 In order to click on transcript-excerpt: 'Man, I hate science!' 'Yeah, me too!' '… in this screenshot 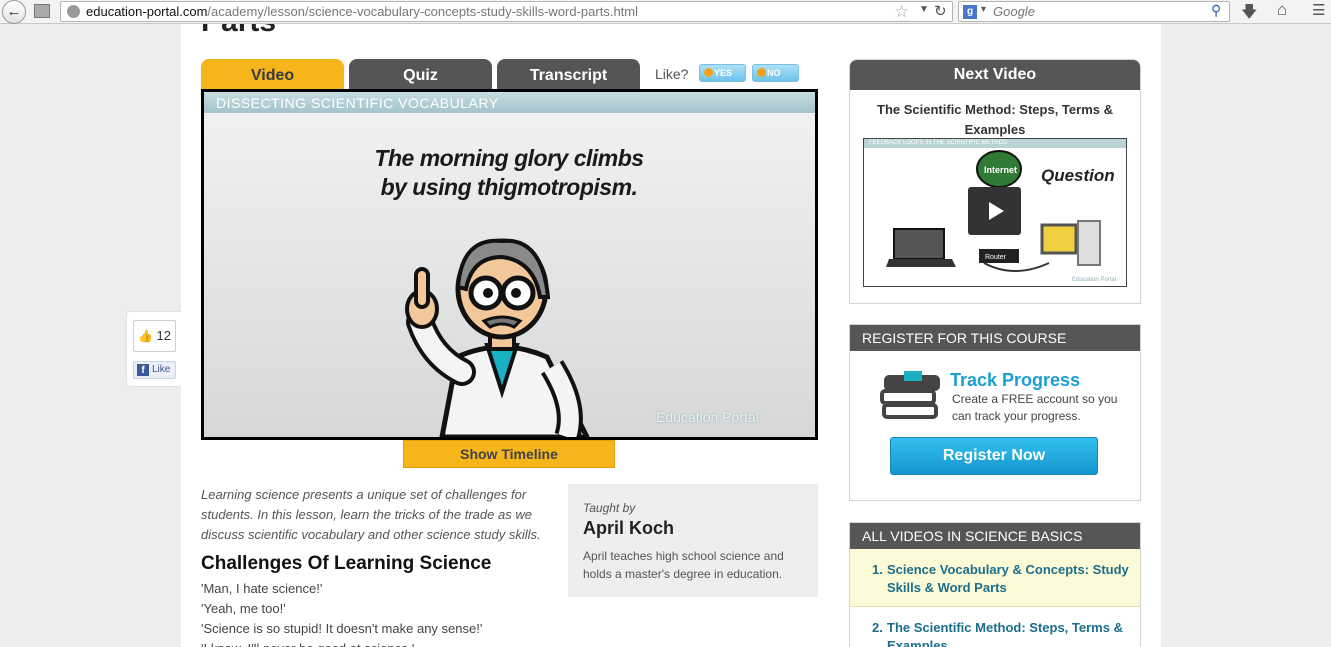, I will do `click(341, 613)`.